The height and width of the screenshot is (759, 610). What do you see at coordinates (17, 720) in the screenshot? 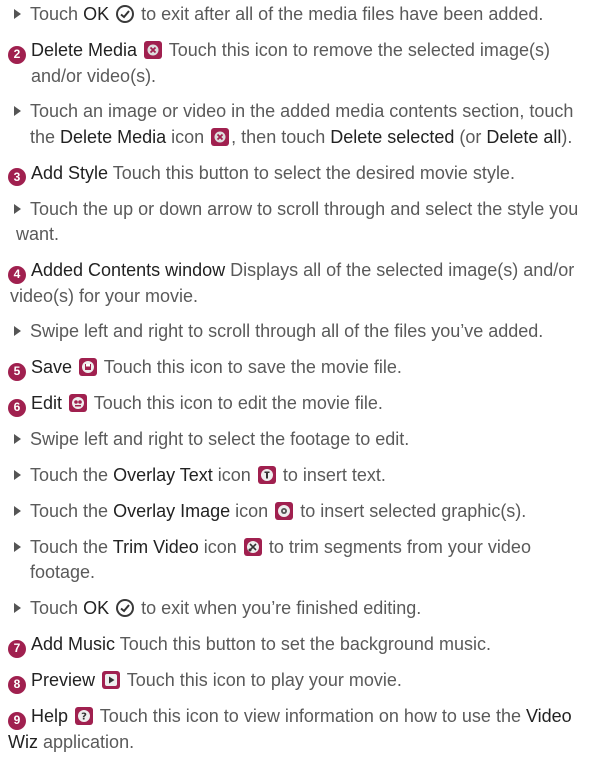
I see `number-badge: 9` at bounding box center [17, 720].